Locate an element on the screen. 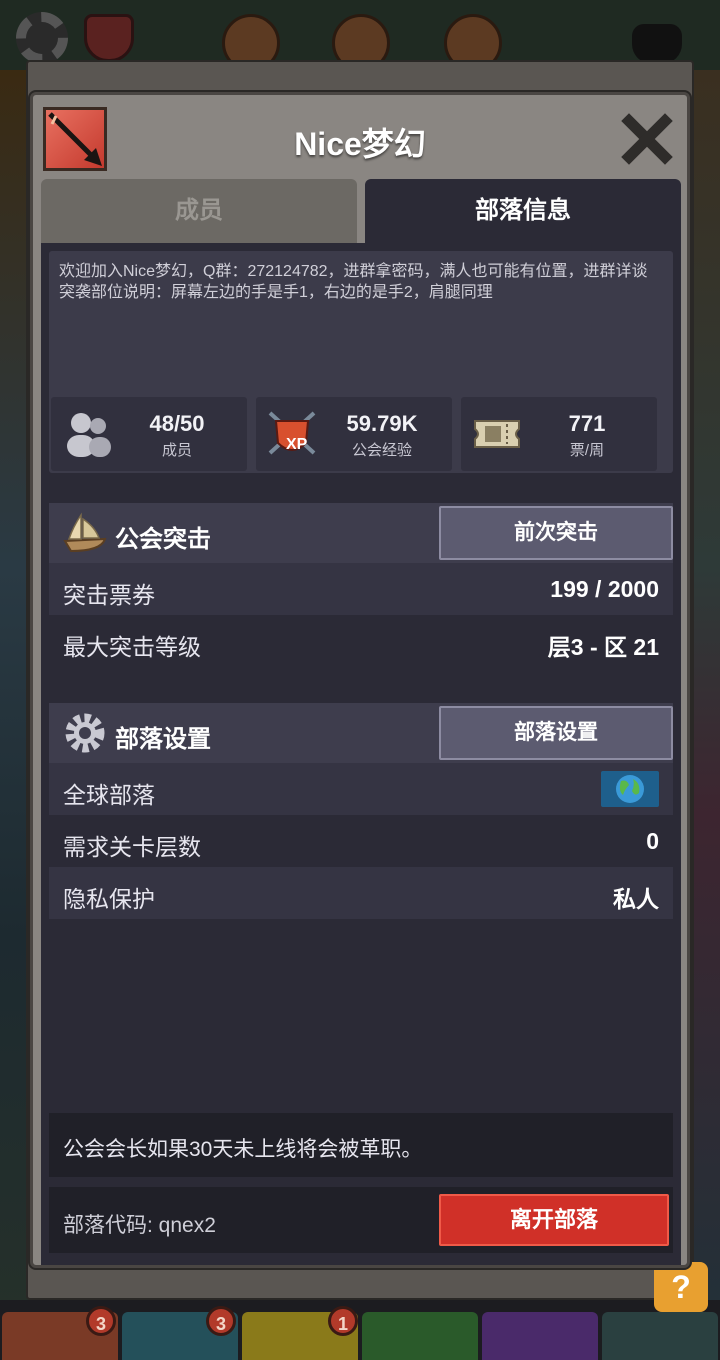  raid-tickets-row: 突击票券 199 / 2000 is located at coordinates (361, 589).